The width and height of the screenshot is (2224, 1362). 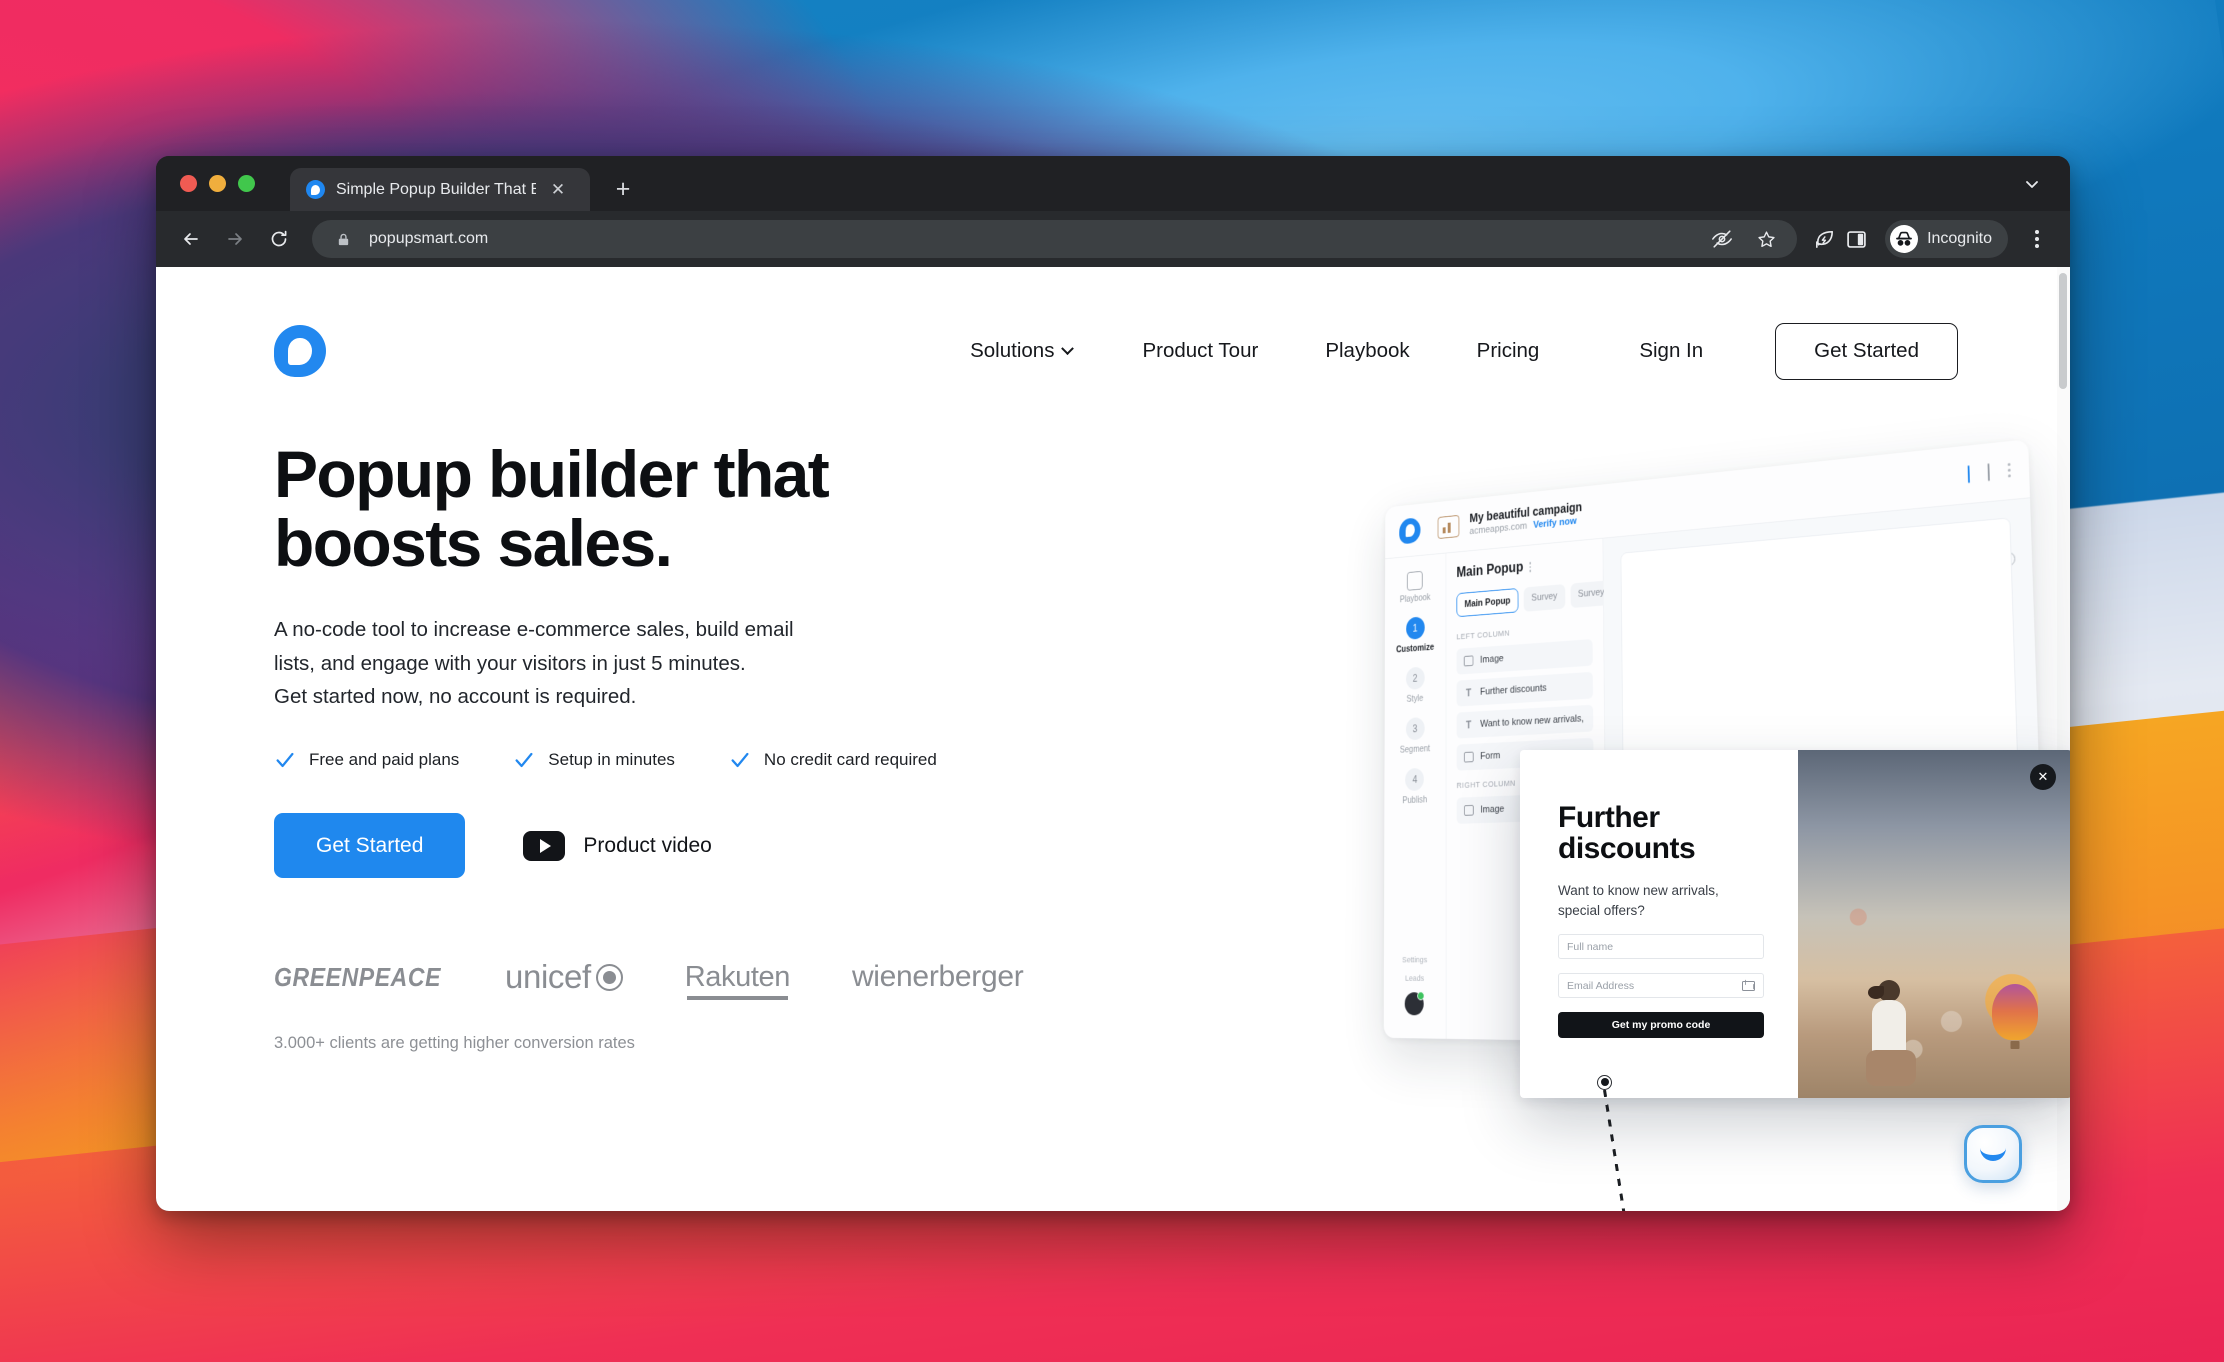 I want to click on rail-step-number: 3, so click(x=1415, y=728).